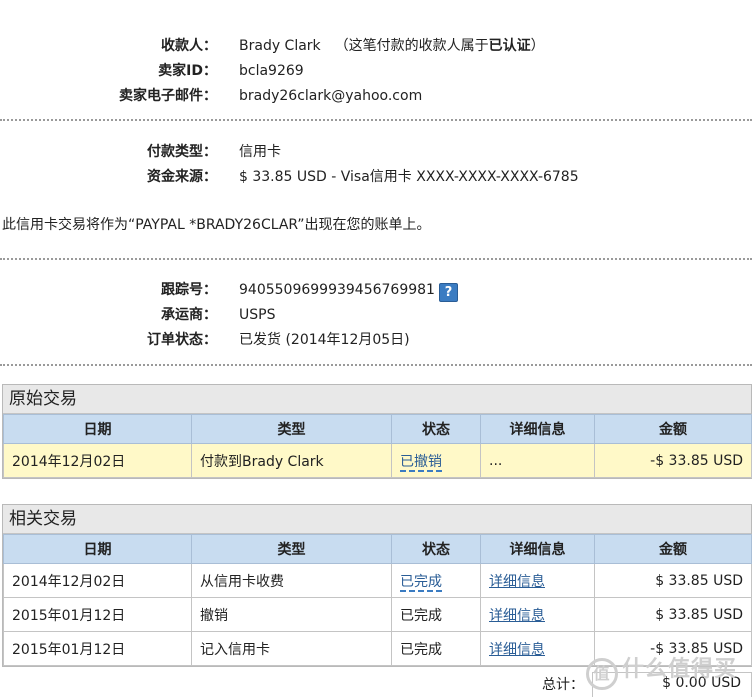 This screenshot has width=752, height=697. Describe the element at coordinates (509, 46) in the screenshot. I see `payee-note-verified: 已认证` at that location.